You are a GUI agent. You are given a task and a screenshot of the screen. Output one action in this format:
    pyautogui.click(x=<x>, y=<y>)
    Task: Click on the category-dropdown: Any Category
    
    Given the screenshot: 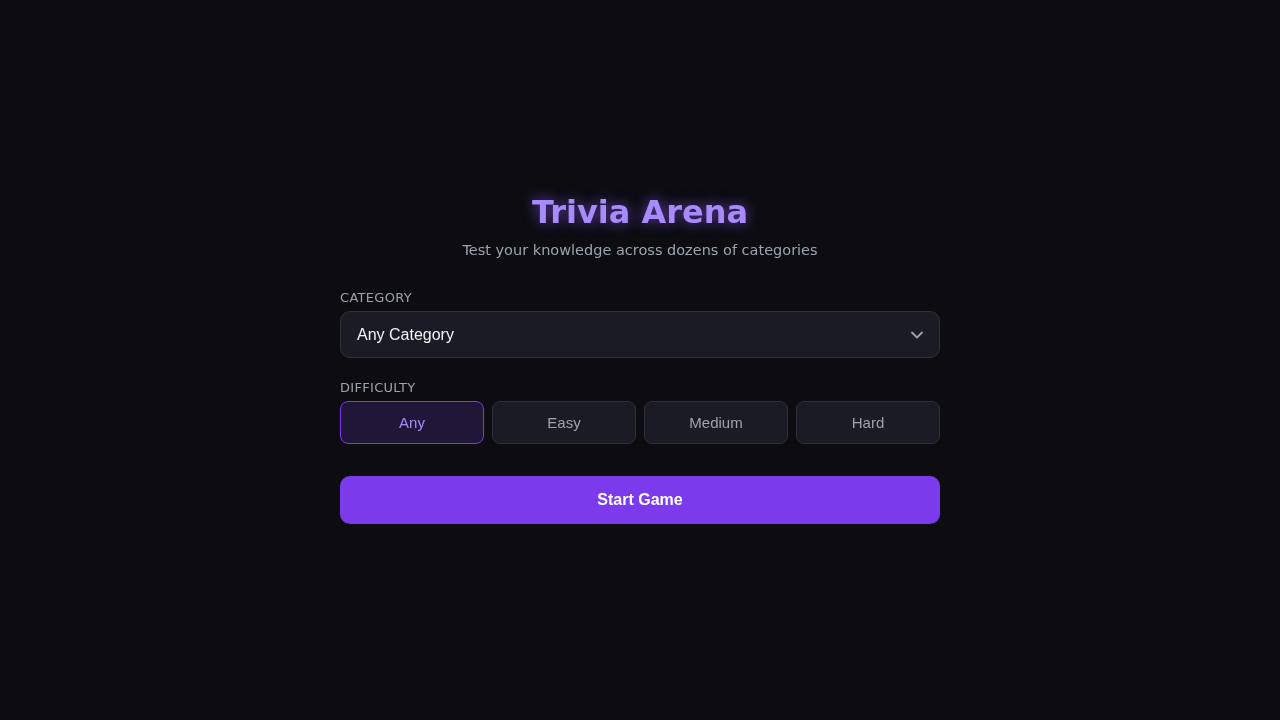 What is the action you would take?
    pyautogui.click(x=640, y=334)
    